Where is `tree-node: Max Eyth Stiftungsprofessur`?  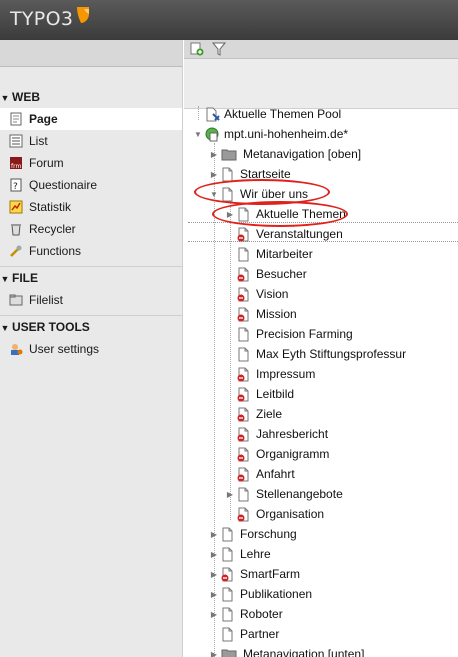
tree-node: Max Eyth Stiftungsprofessur is located at coordinates (315, 354).